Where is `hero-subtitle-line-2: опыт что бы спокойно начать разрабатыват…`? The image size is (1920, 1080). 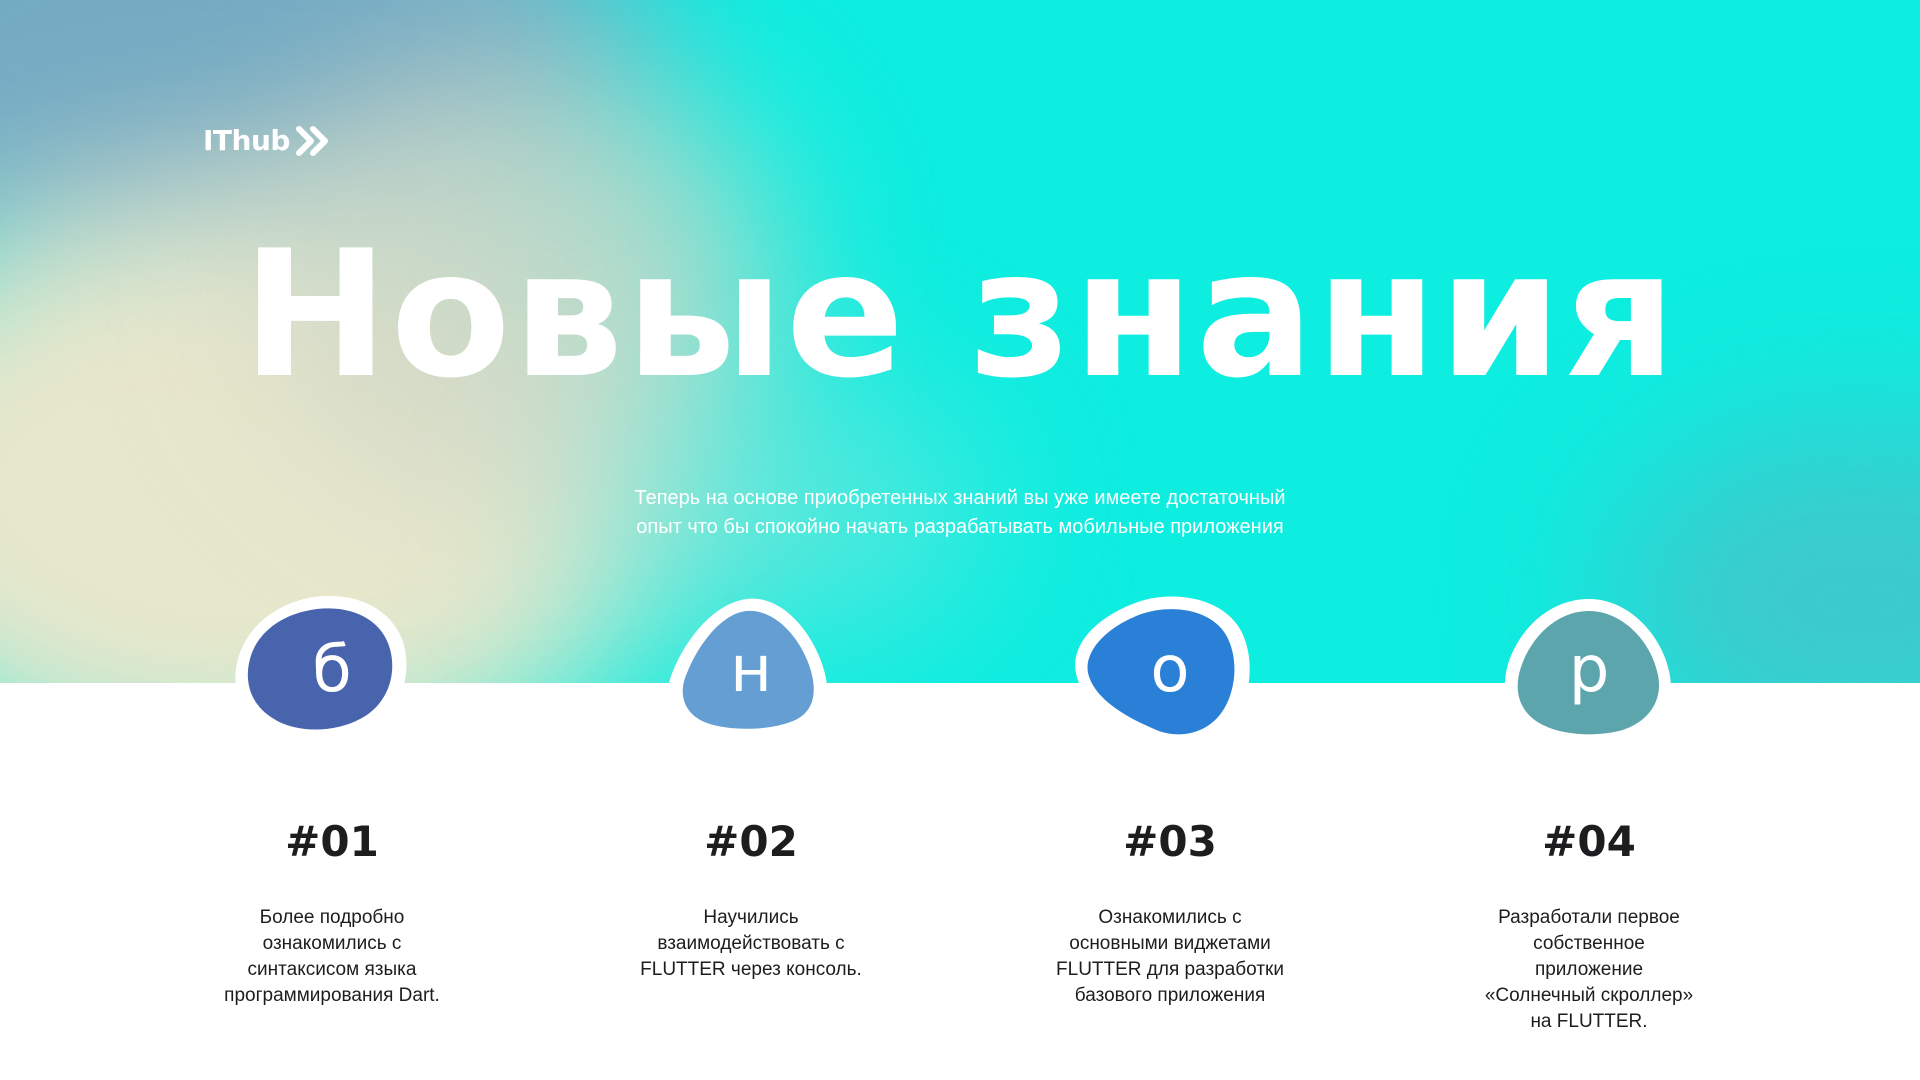 hero-subtitle-line-2: опыт что бы спокойно начать разрабатыват… is located at coordinates (960, 527).